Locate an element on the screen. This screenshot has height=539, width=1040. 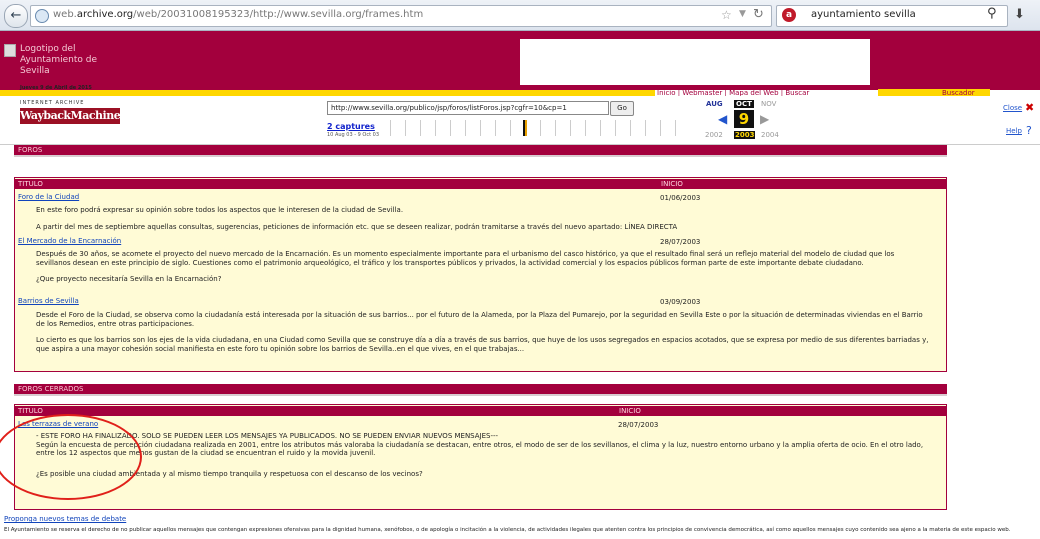
broken-image-icon is located at coordinates (10, 50).